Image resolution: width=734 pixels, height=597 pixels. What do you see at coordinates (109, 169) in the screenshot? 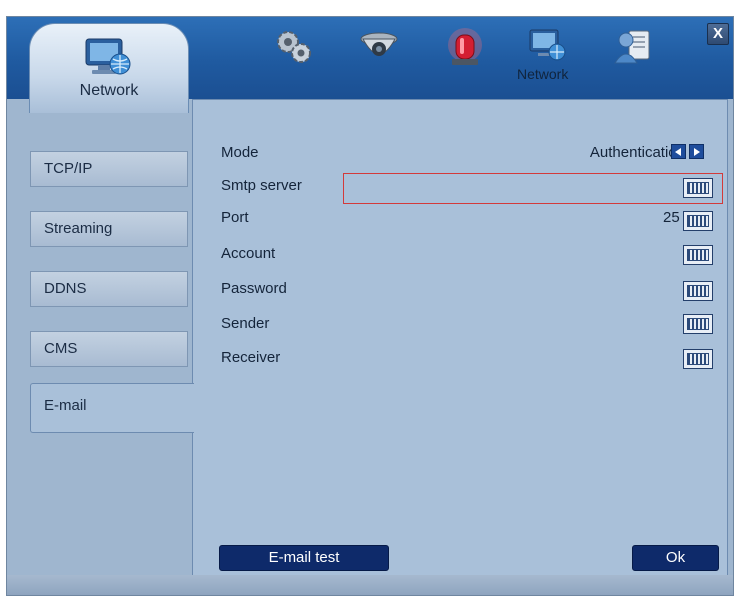
I see `sidebar-item-tcpip: TCP/IP` at bounding box center [109, 169].